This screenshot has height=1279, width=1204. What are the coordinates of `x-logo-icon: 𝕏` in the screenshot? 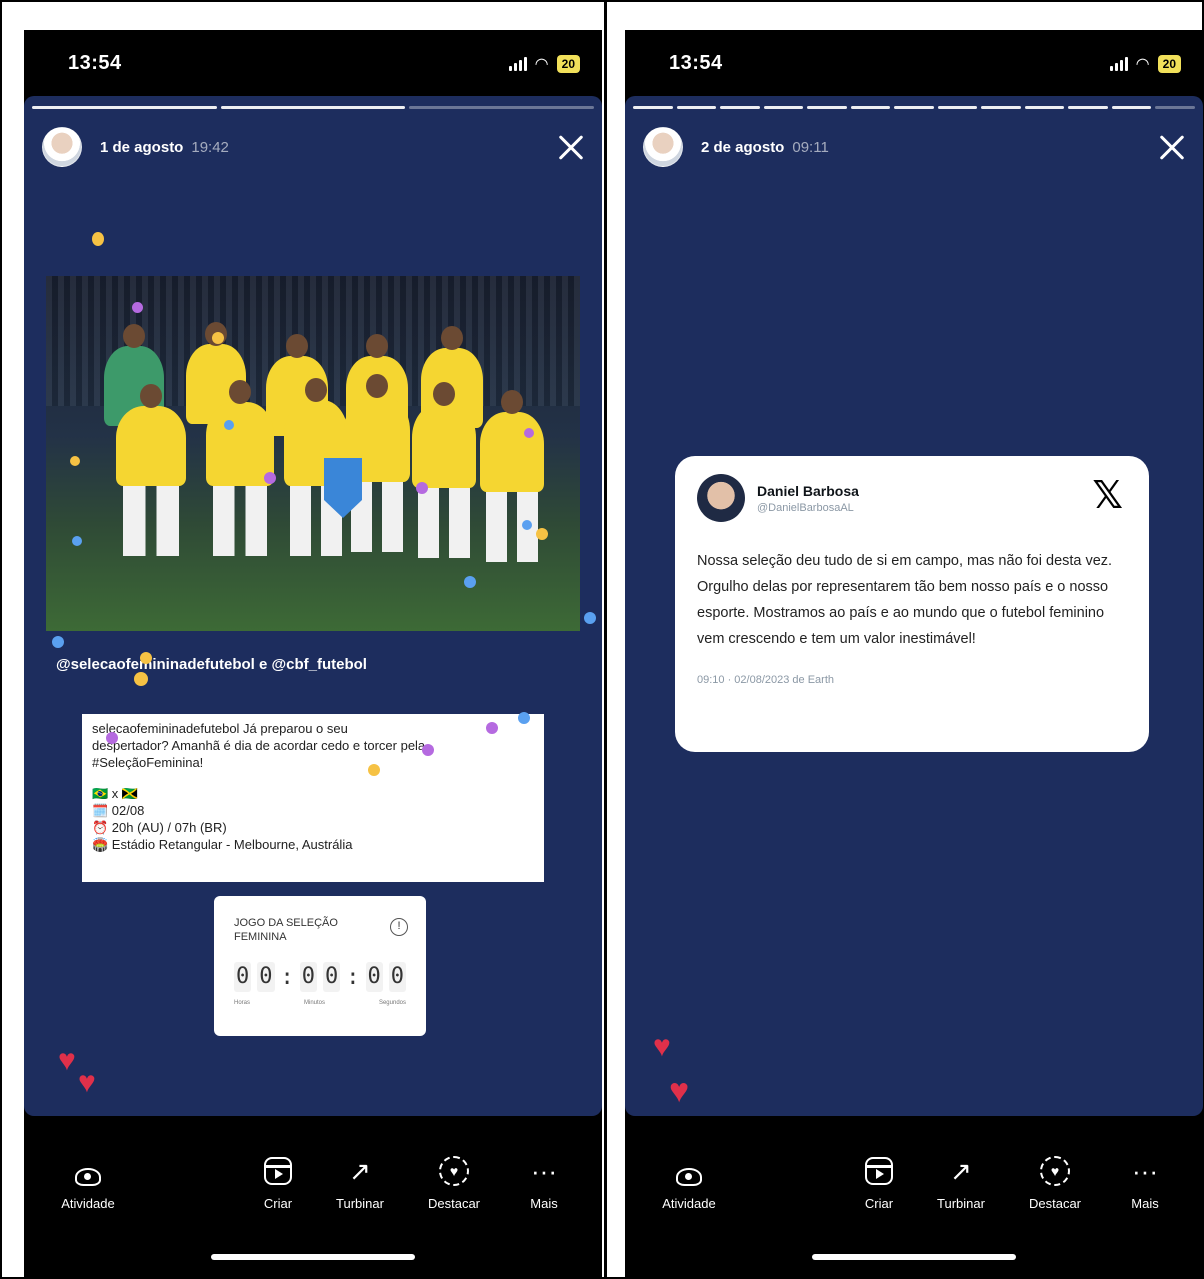 It's located at (1107, 495).